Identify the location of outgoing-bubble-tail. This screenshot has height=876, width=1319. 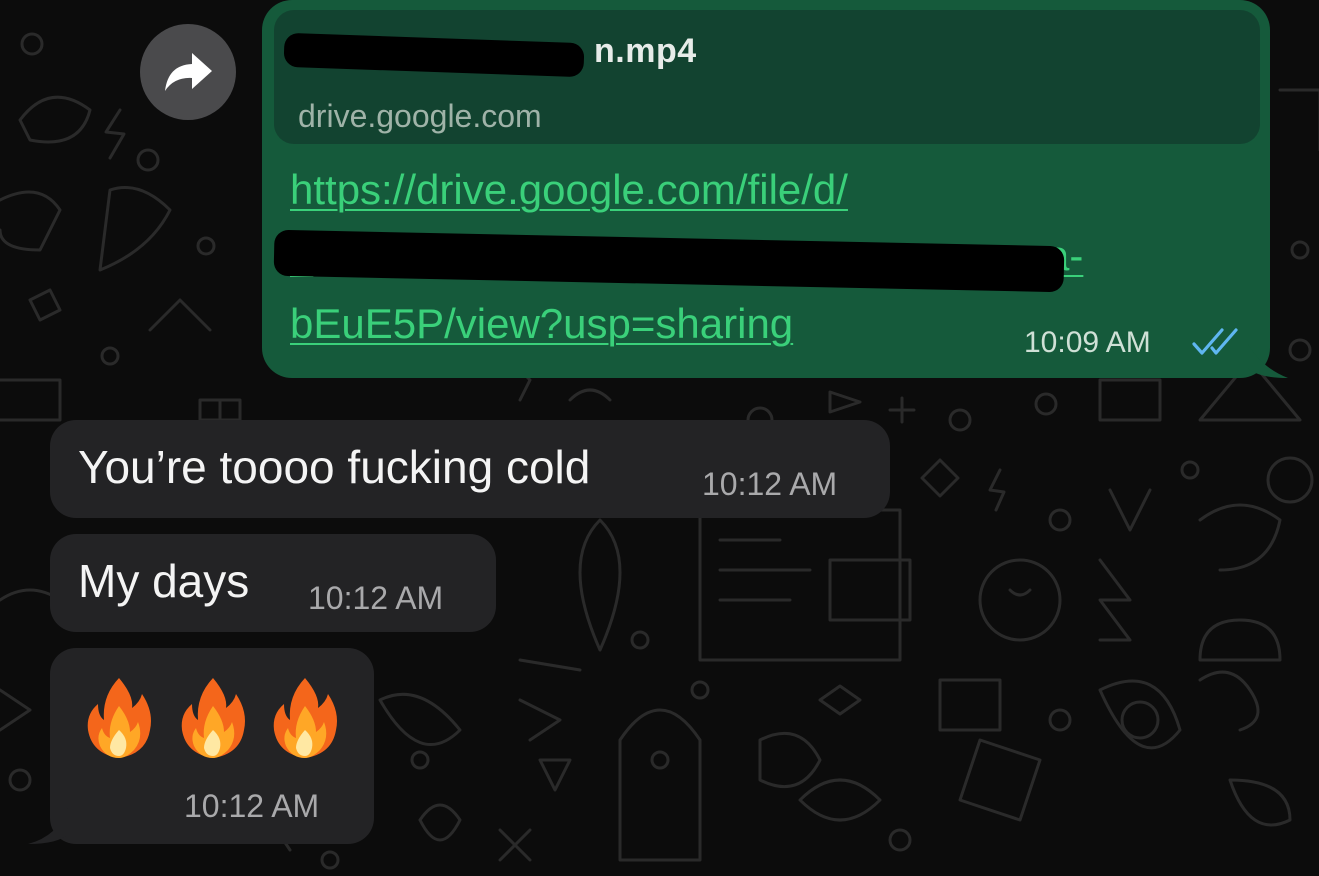
(1268, 361).